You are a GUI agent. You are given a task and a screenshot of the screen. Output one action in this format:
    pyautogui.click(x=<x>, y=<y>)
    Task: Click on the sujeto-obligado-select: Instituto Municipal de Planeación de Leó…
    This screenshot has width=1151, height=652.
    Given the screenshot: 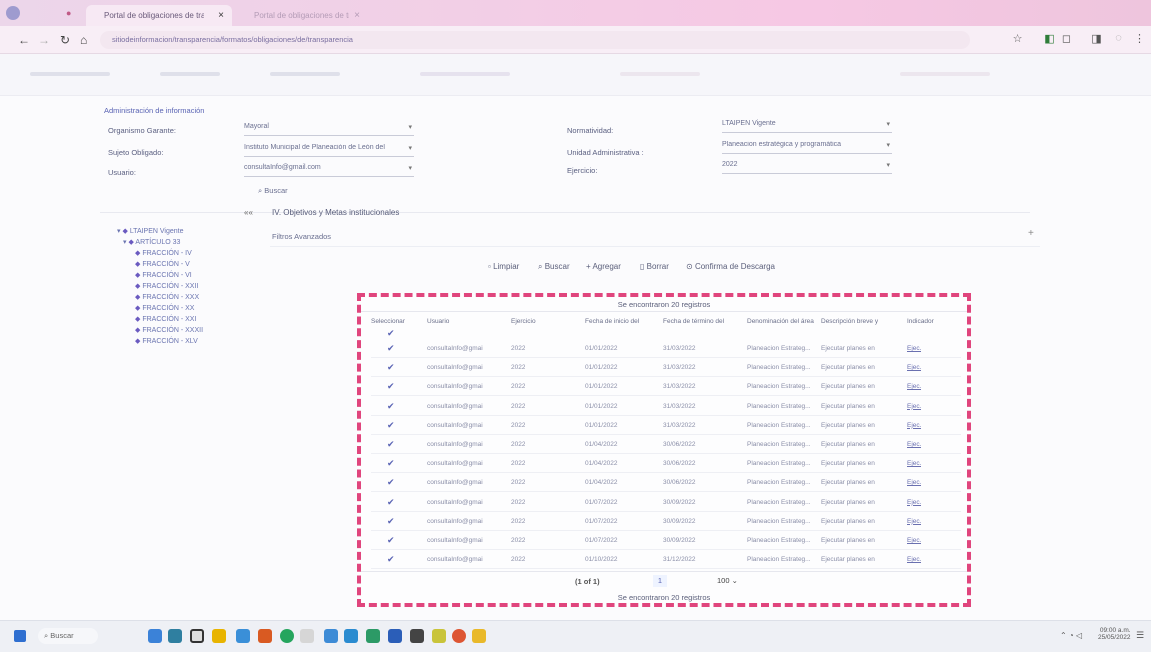 What is the action you would take?
    pyautogui.click(x=329, y=150)
    